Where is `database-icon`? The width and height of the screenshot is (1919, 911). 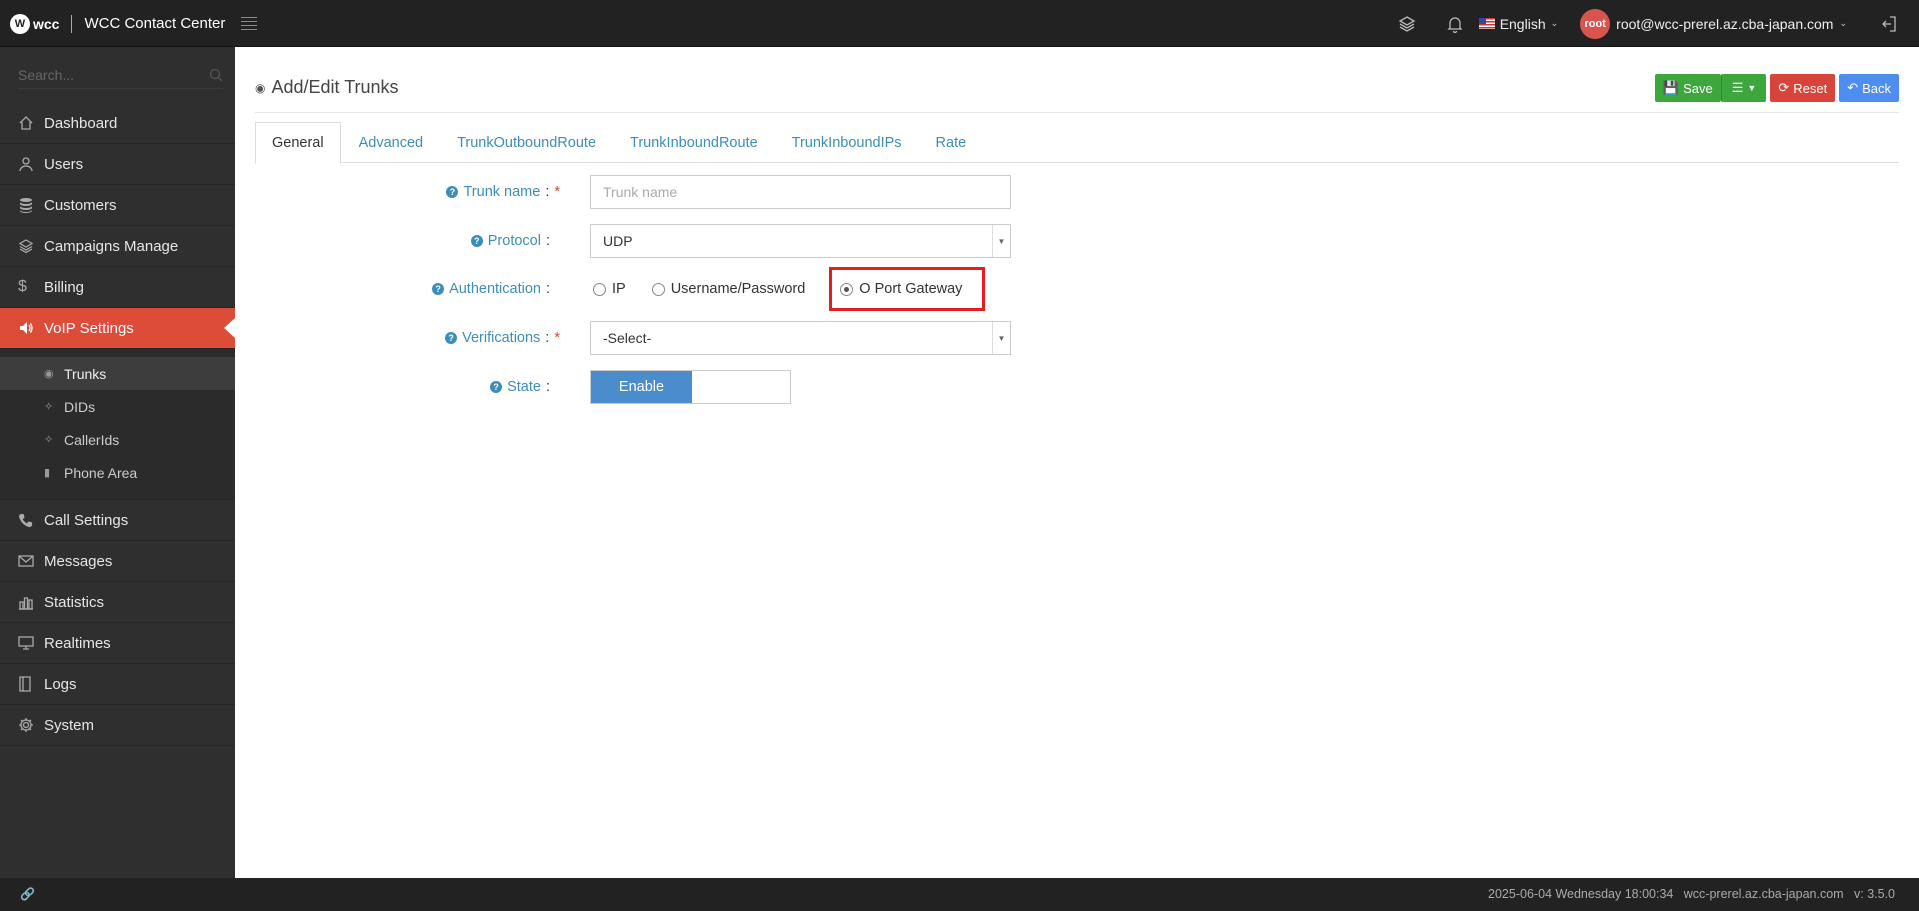 database-icon is located at coordinates (31, 205).